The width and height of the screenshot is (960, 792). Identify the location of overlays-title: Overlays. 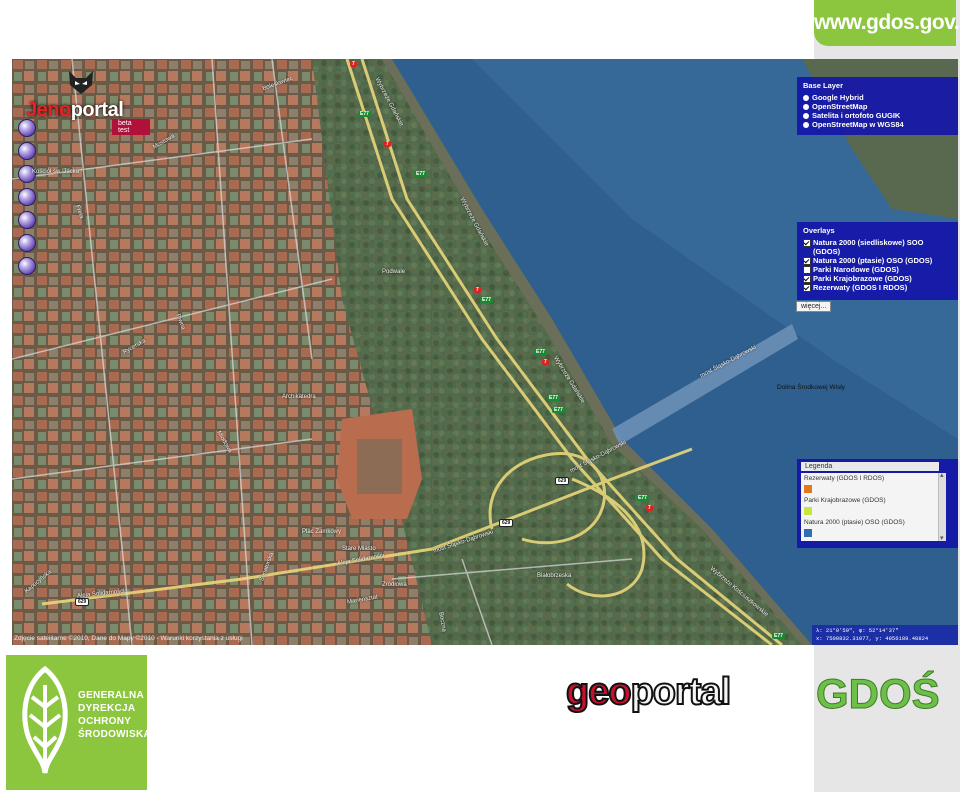
(819, 230).